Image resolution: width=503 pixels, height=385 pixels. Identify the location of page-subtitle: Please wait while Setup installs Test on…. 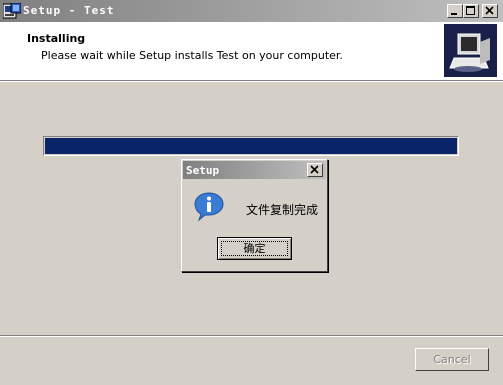
(192, 55).